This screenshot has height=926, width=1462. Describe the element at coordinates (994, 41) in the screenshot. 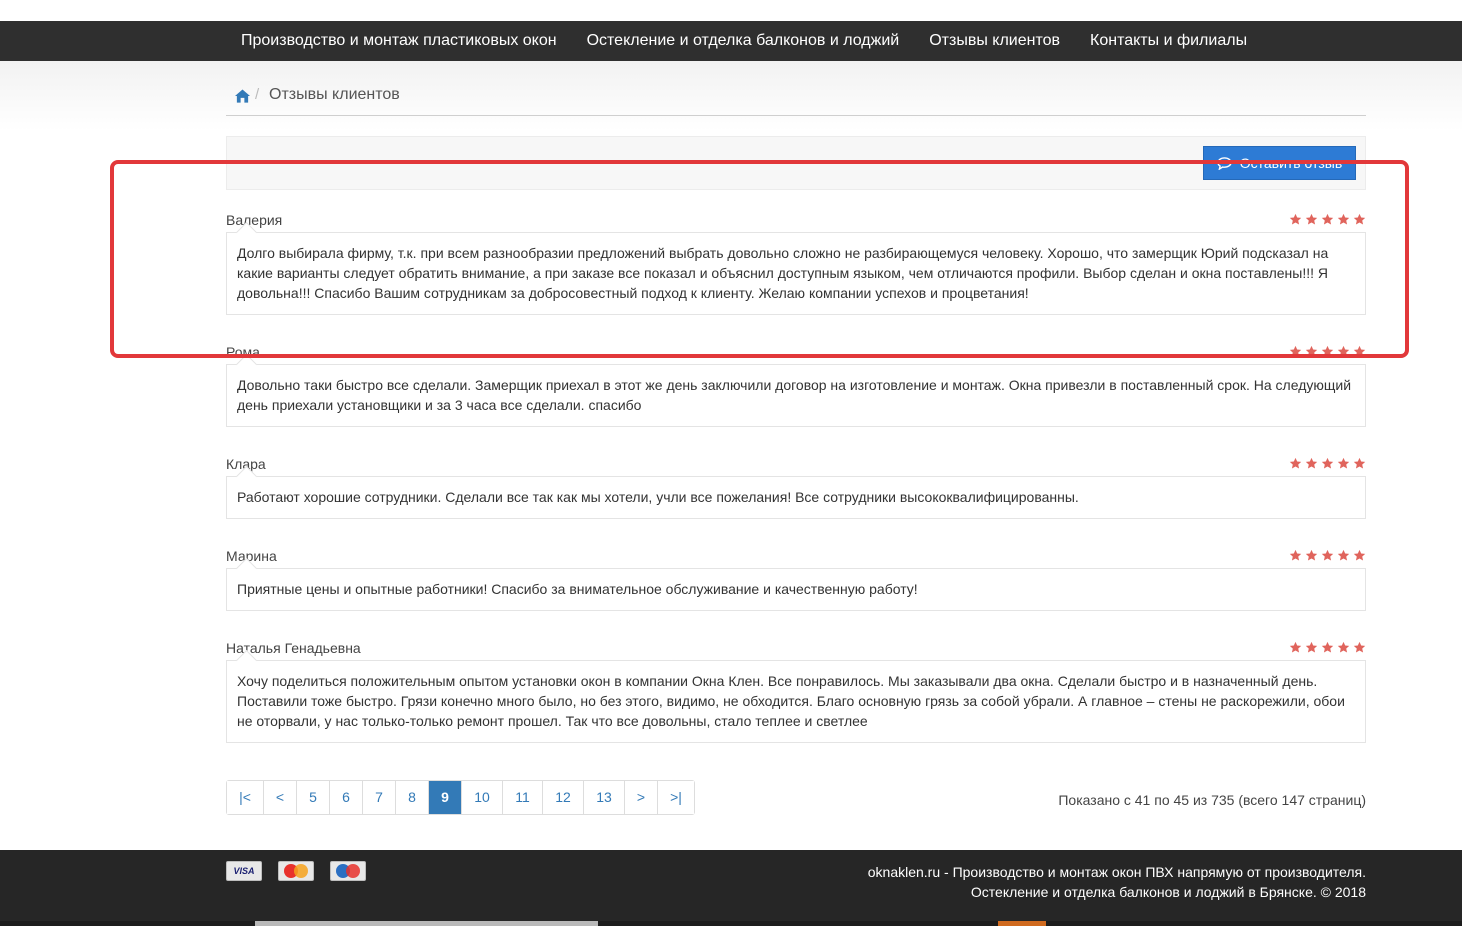

I see `nav-item-reviews: Отзывы клиентов` at that location.